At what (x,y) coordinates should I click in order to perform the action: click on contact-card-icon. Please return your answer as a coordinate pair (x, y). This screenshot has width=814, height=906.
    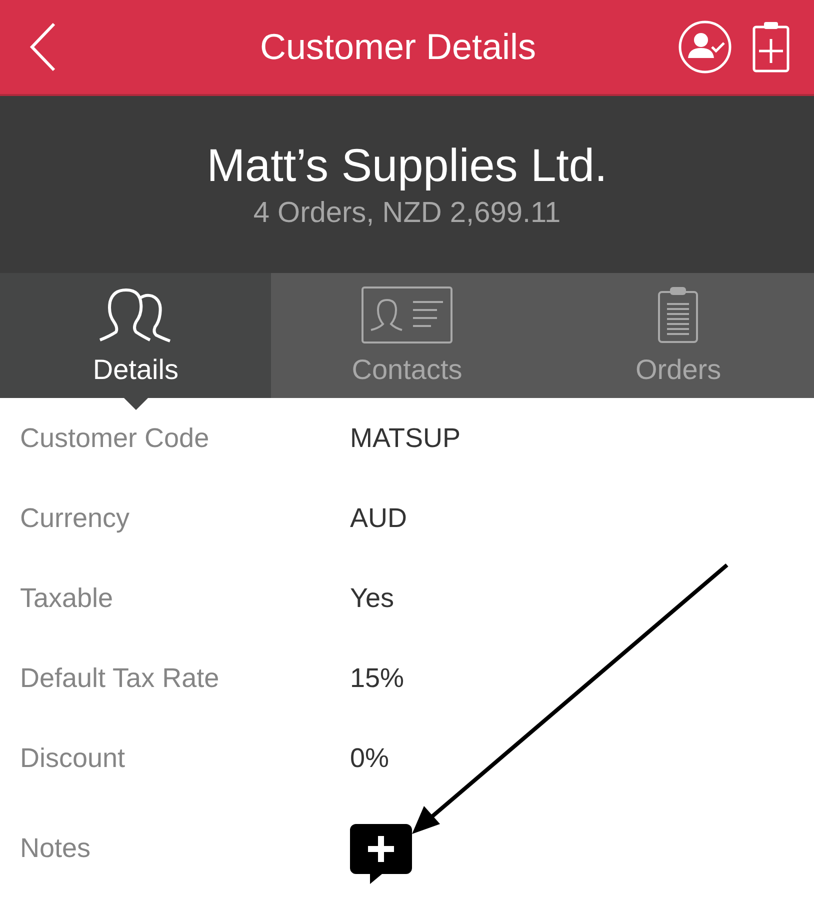
    Looking at the image, I should click on (406, 315).